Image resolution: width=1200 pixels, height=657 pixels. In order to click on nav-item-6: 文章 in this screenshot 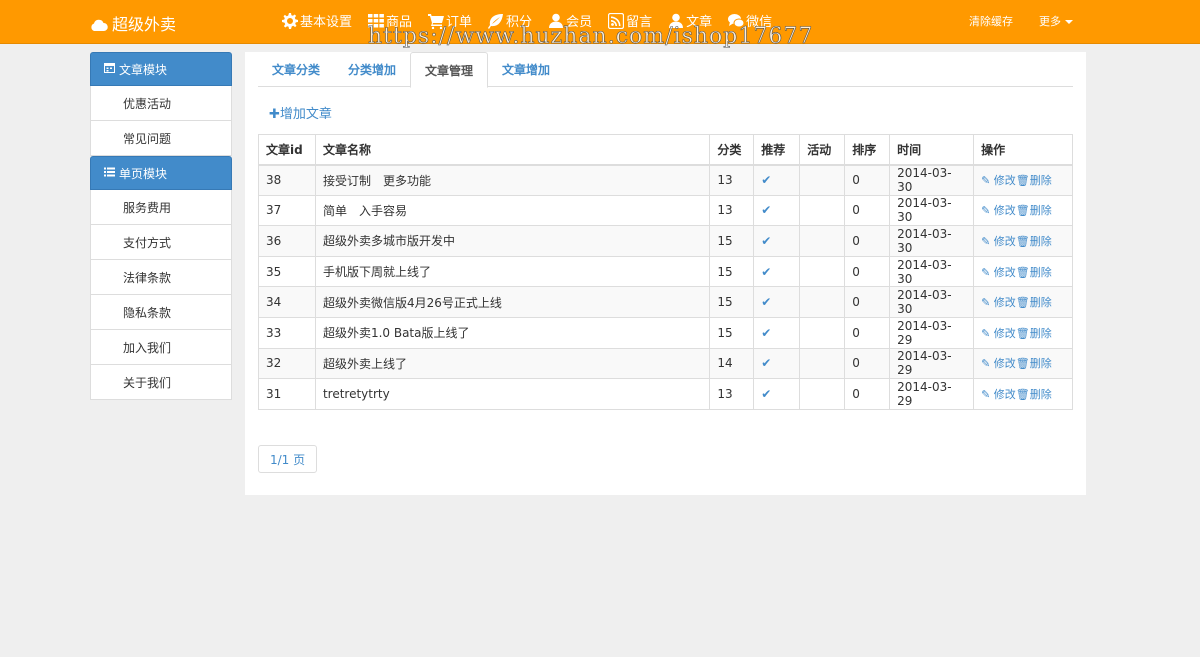, I will do `click(690, 20)`.